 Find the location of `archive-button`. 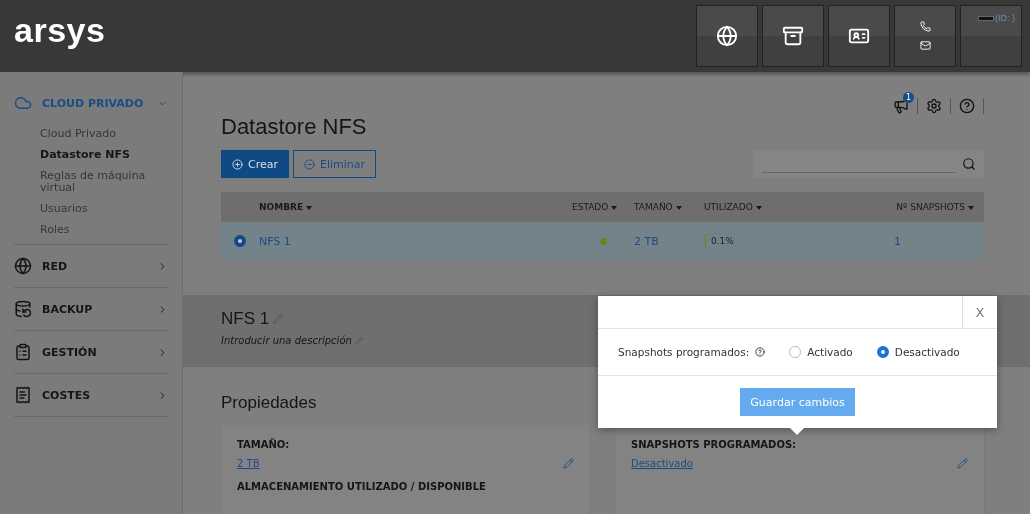

archive-button is located at coordinates (793, 36).